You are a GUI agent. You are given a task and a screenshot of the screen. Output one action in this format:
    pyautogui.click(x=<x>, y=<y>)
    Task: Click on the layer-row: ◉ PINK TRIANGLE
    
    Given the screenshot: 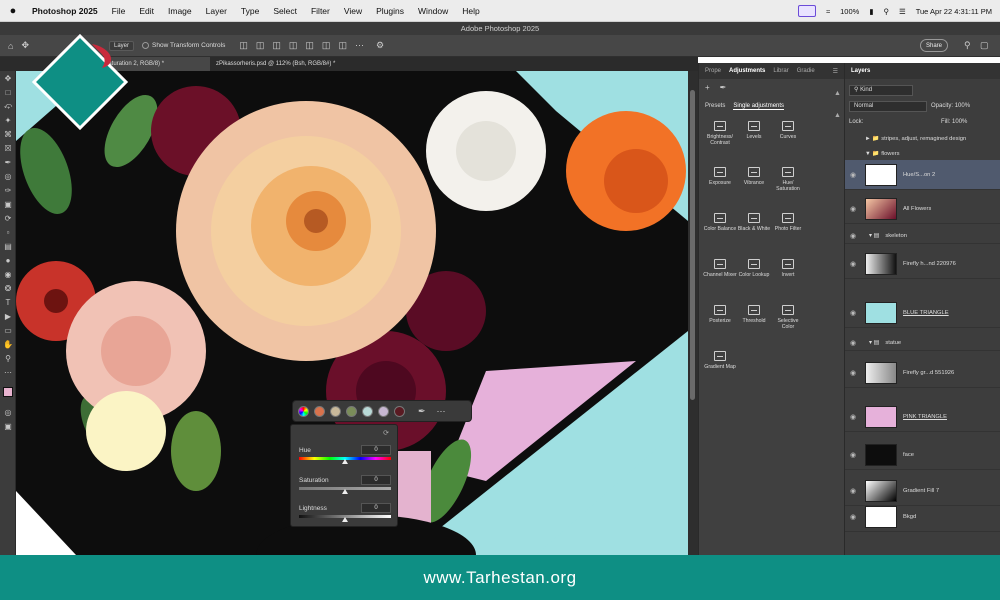 What is the action you would take?
    pyautogui.click(x=922, y=417)
    